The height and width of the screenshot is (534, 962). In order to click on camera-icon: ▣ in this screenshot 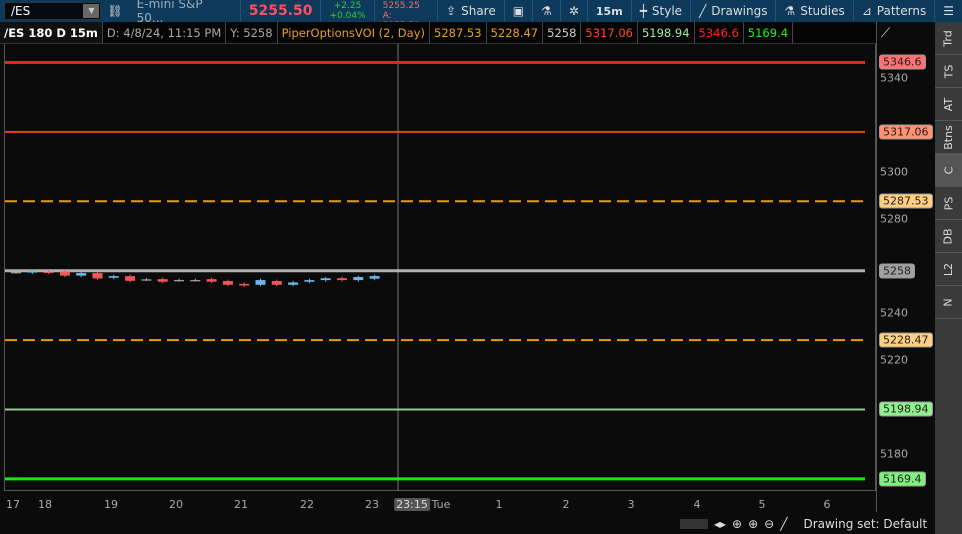, I will do `click(518, 11)`.